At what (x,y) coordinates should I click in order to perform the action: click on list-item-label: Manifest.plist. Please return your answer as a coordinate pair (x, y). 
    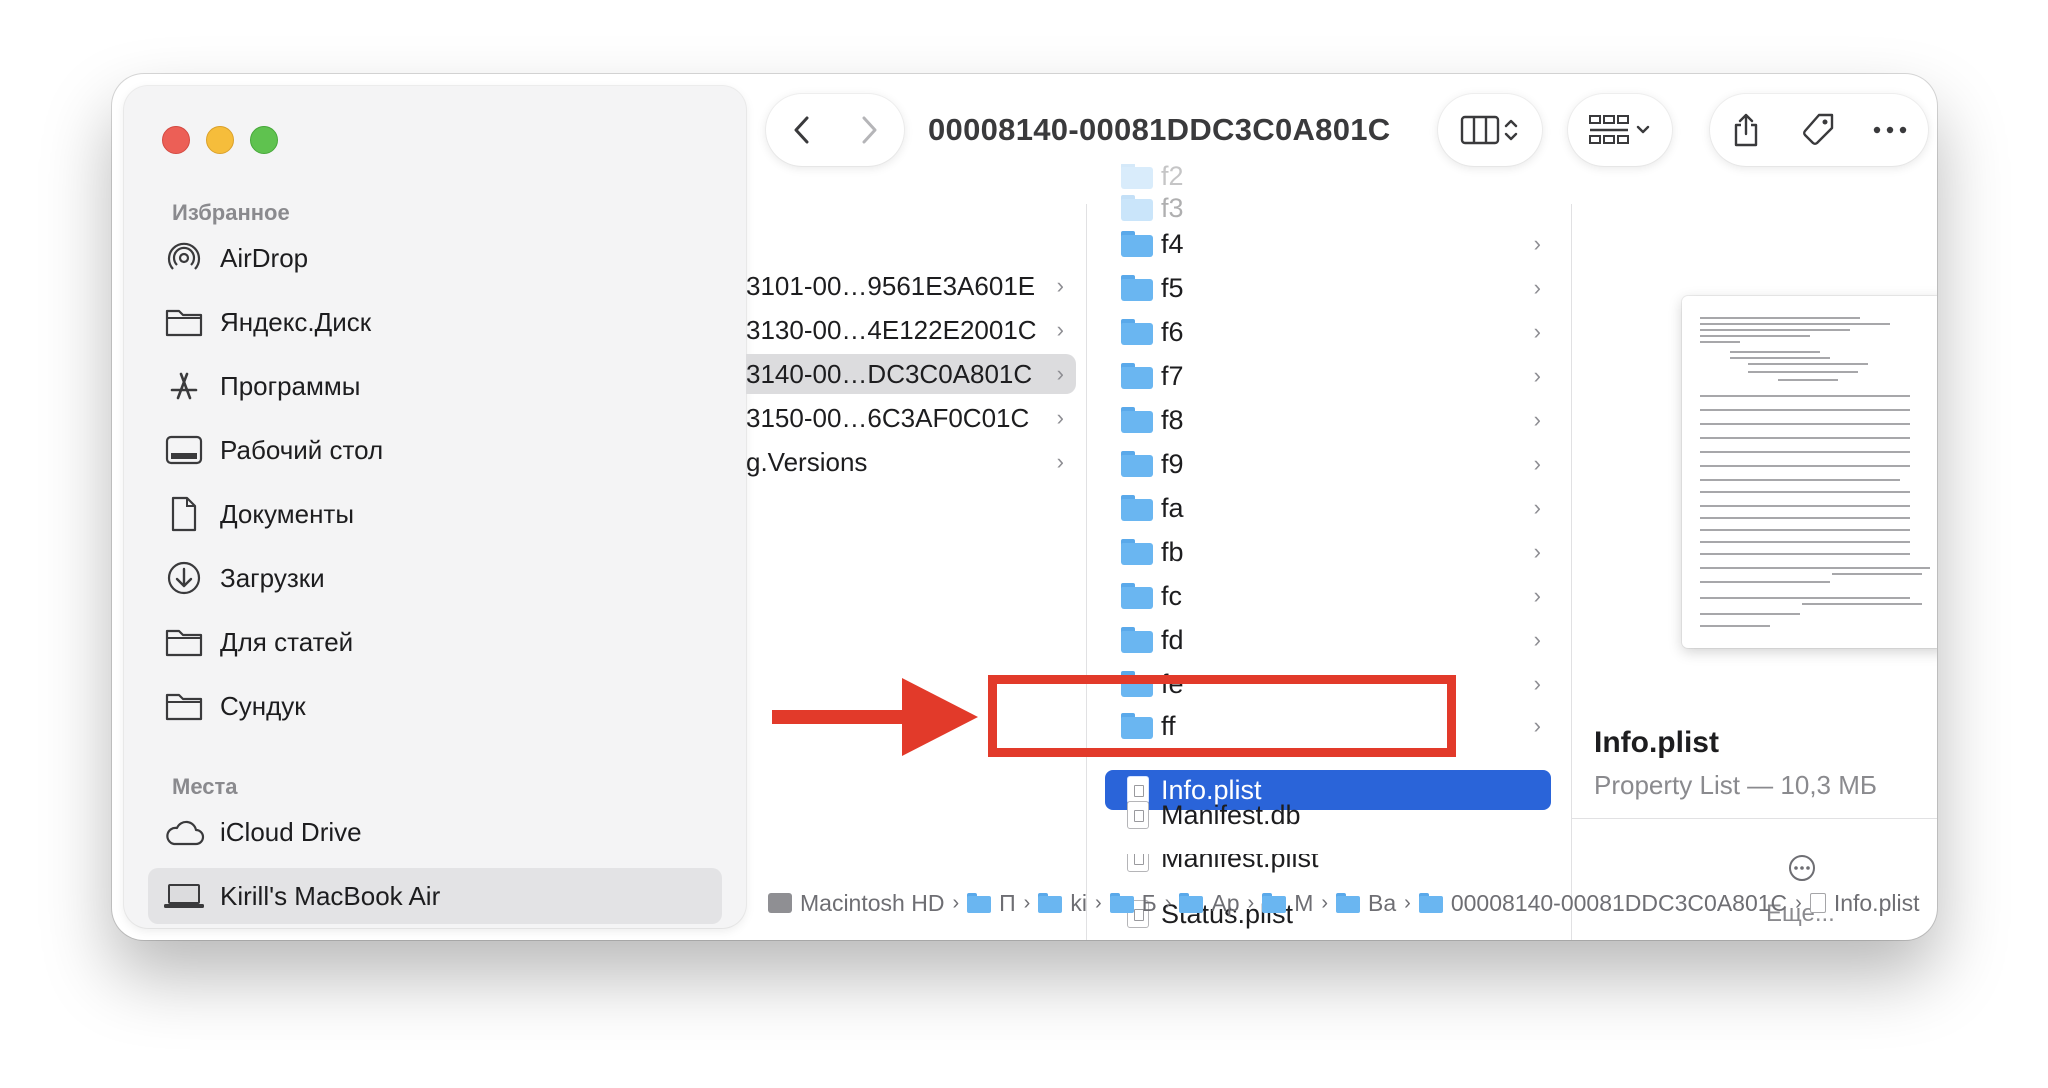
    Looking at the image, I should click on (1240, 863).